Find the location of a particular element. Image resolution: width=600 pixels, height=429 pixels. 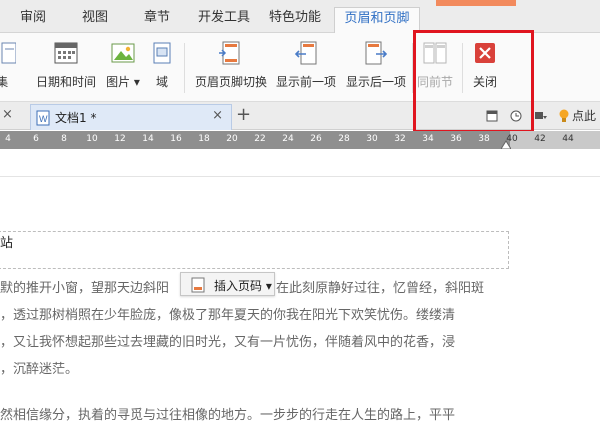

picture-label: 图片 ▾ is located at coordinates (123, 82).